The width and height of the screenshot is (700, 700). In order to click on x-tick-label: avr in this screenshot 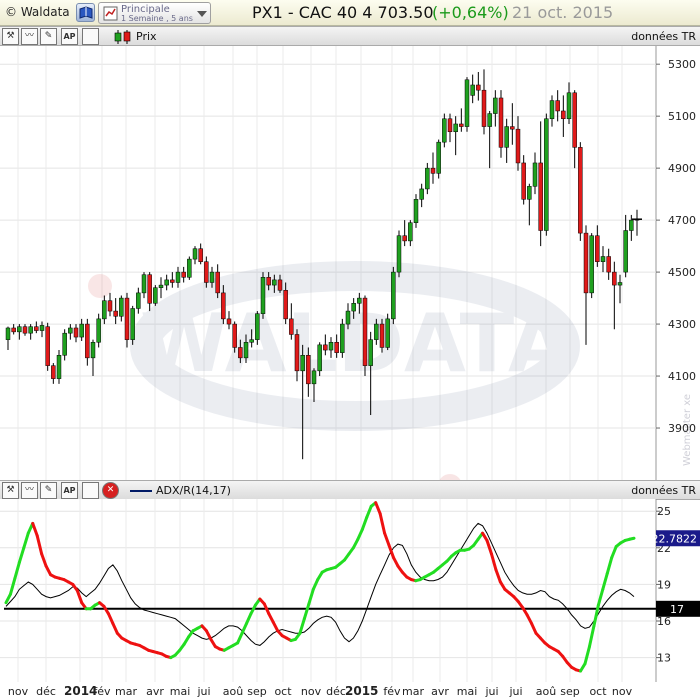, I will do `click(440, 691)`.